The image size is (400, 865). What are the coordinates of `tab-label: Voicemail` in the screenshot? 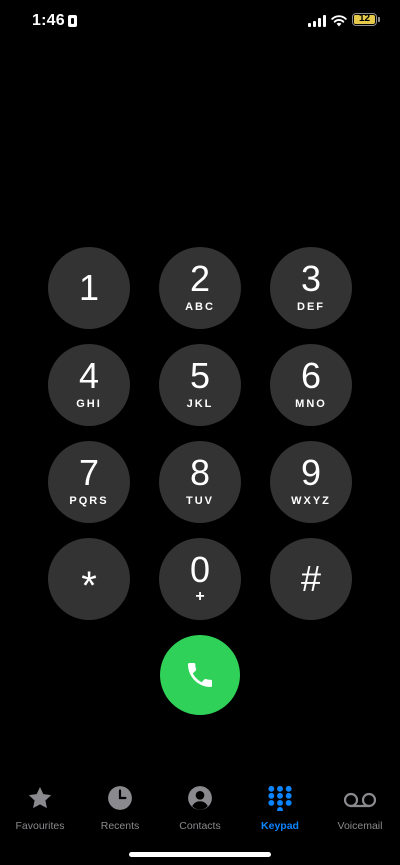 It's located at (360, 826).